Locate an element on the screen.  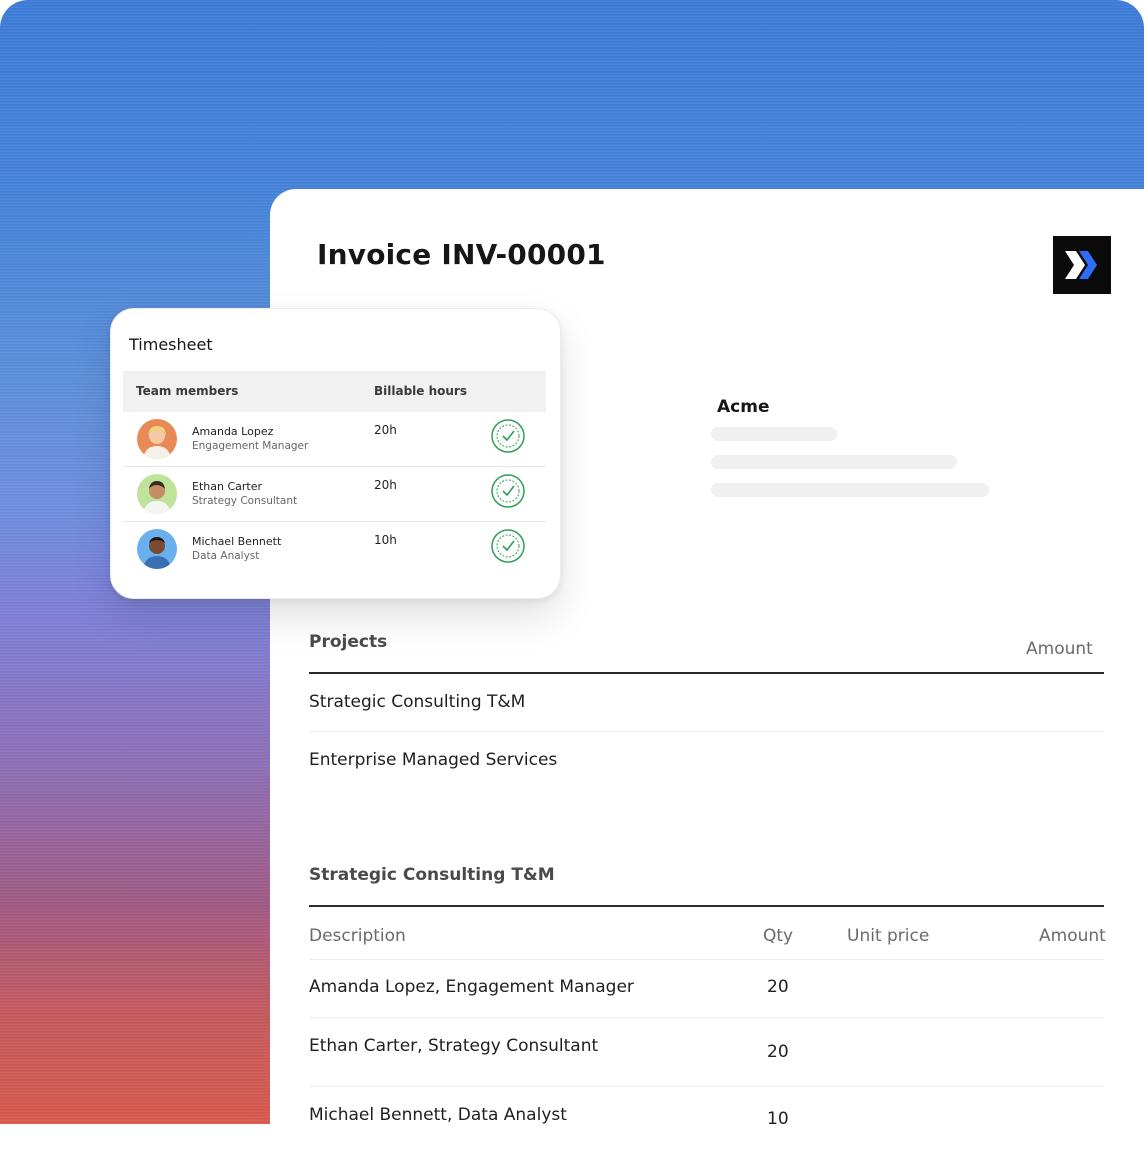
amount-header: Amount is located at coordinates (1072, 936).